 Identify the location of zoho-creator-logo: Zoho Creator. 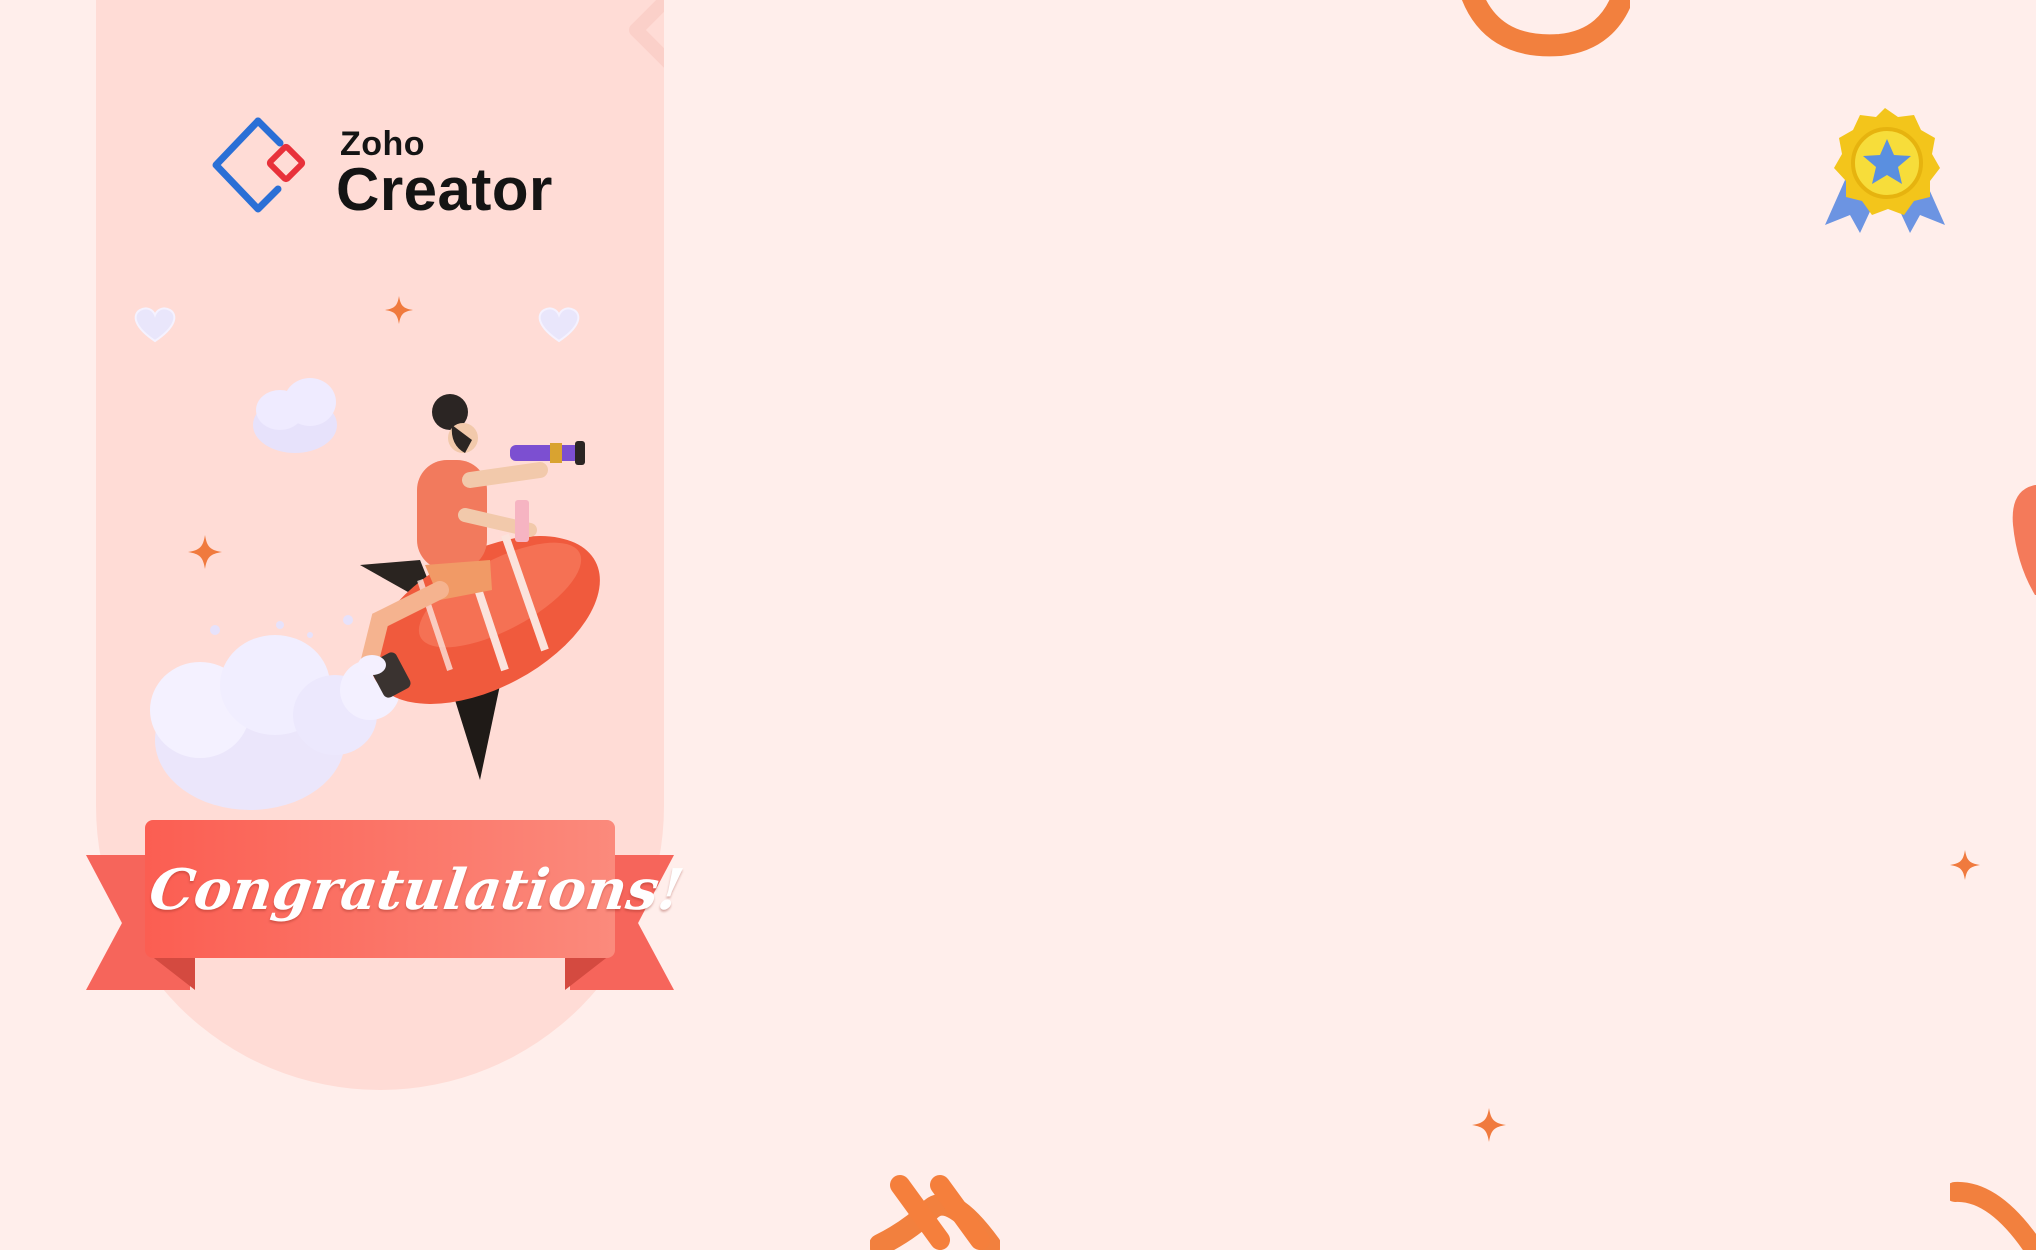
(388, 170).